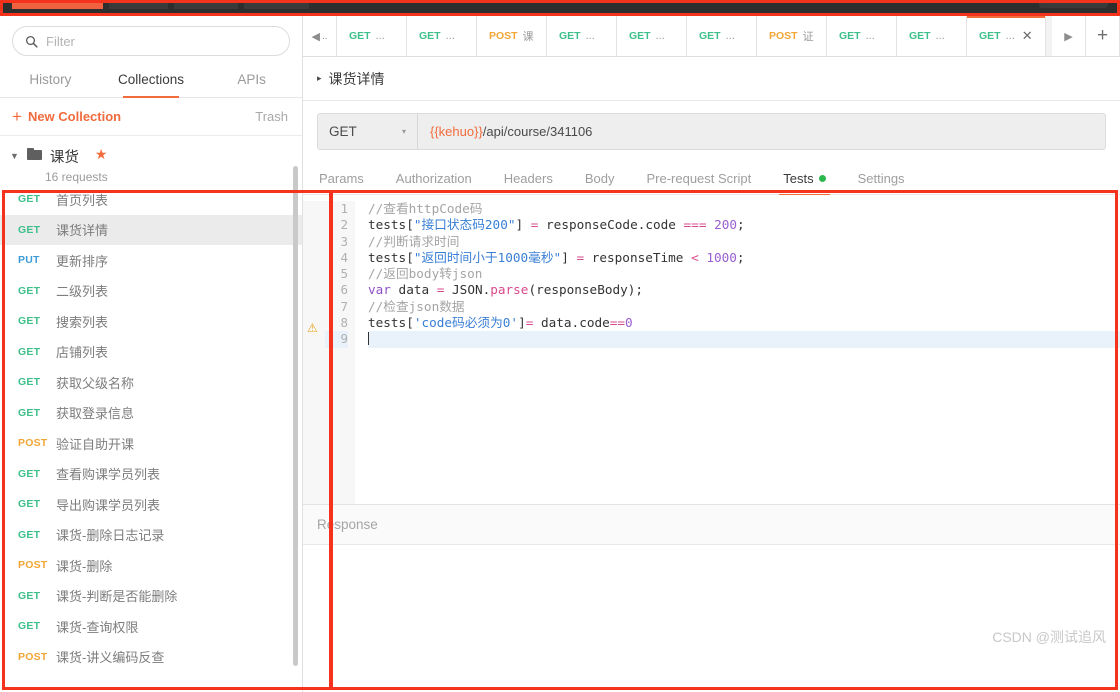 The width and height of the screenshot is (1120, 692). What do you see at coordinates (205, 4) in the screenshot?
I see `app-tab-runner-2: Runner` at bounding box center [205, 4].